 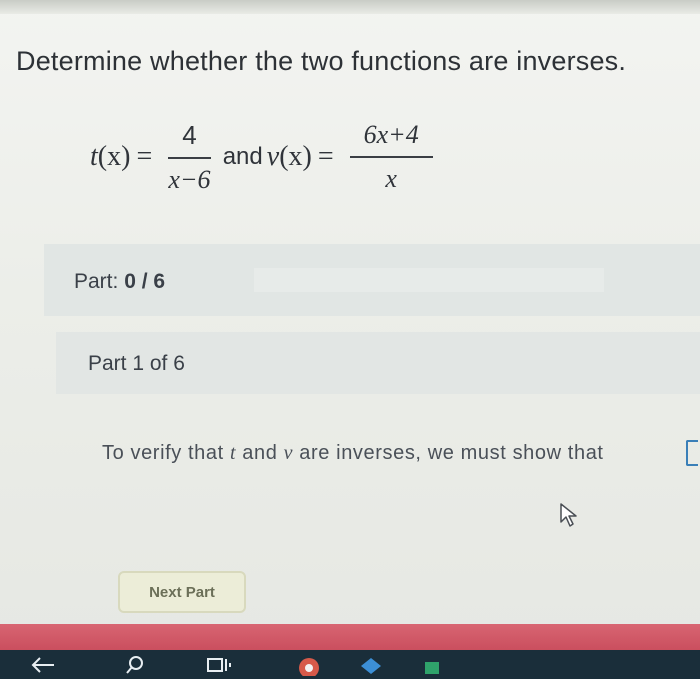 I want to click on task-view-icon, so click(x=219, y=665).